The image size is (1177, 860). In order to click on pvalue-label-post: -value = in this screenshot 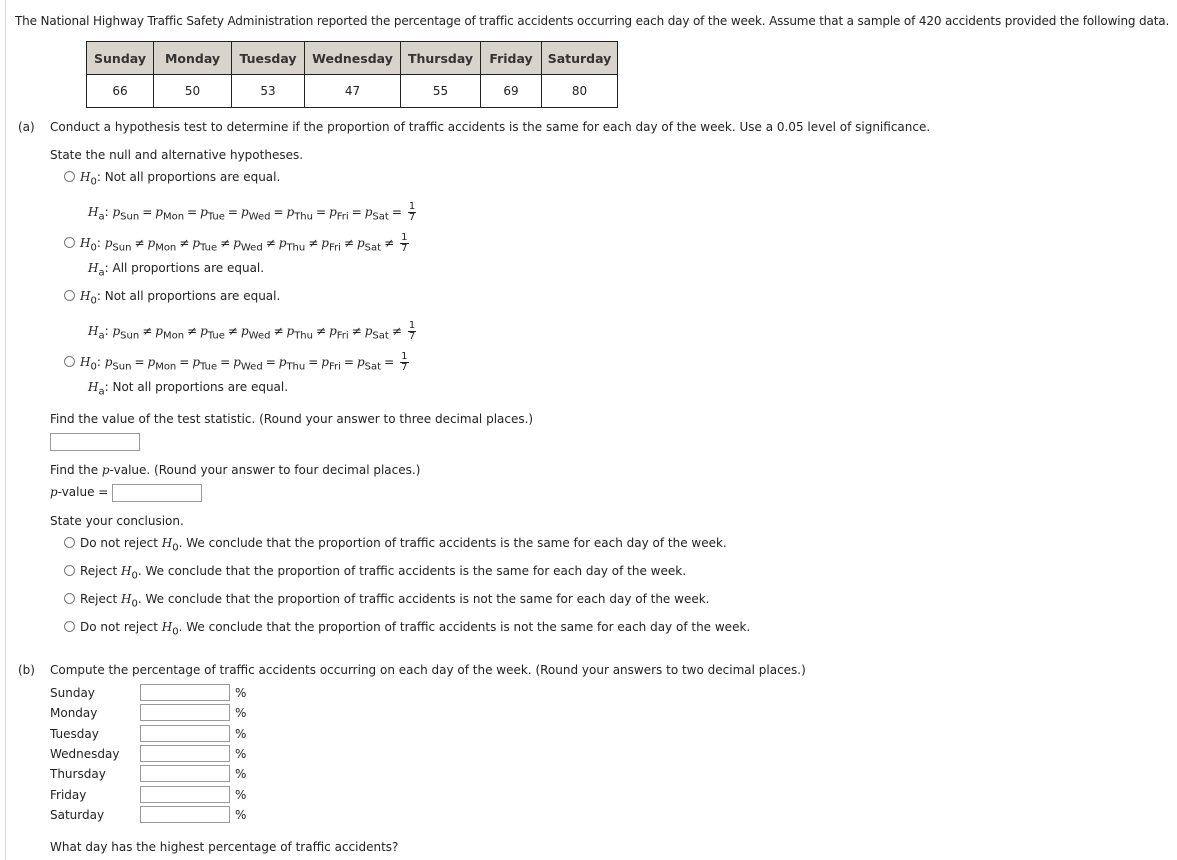, I will do `click(83, 492)`.